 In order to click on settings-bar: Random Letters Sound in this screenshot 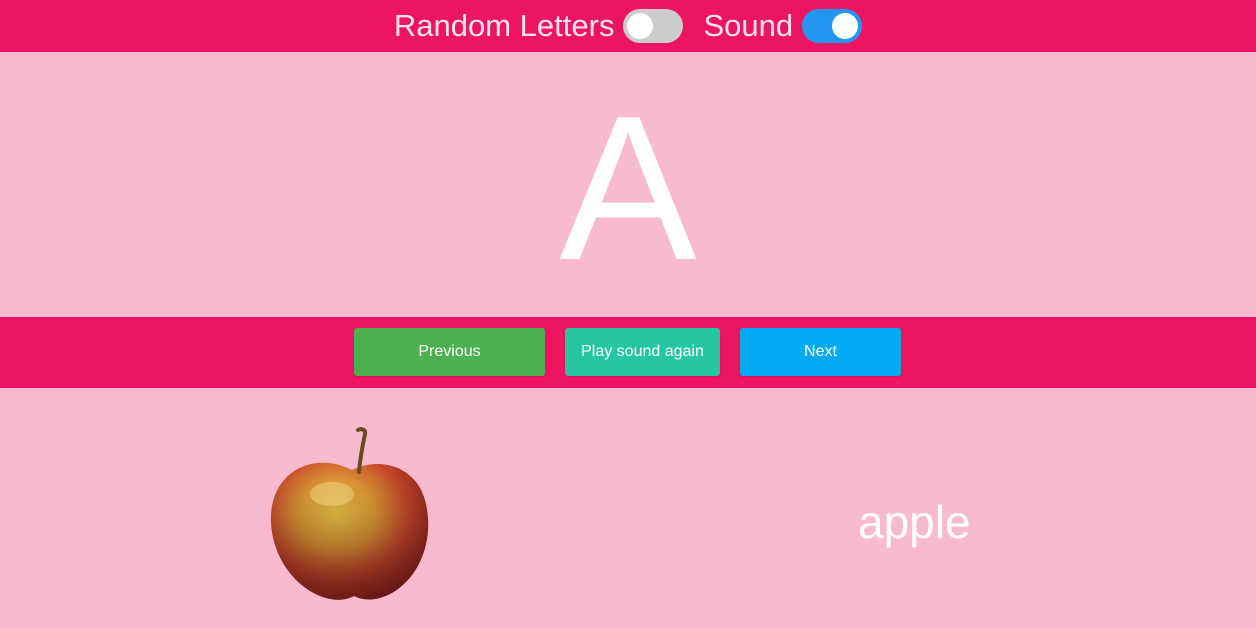, I will do `click(628, 26)`.